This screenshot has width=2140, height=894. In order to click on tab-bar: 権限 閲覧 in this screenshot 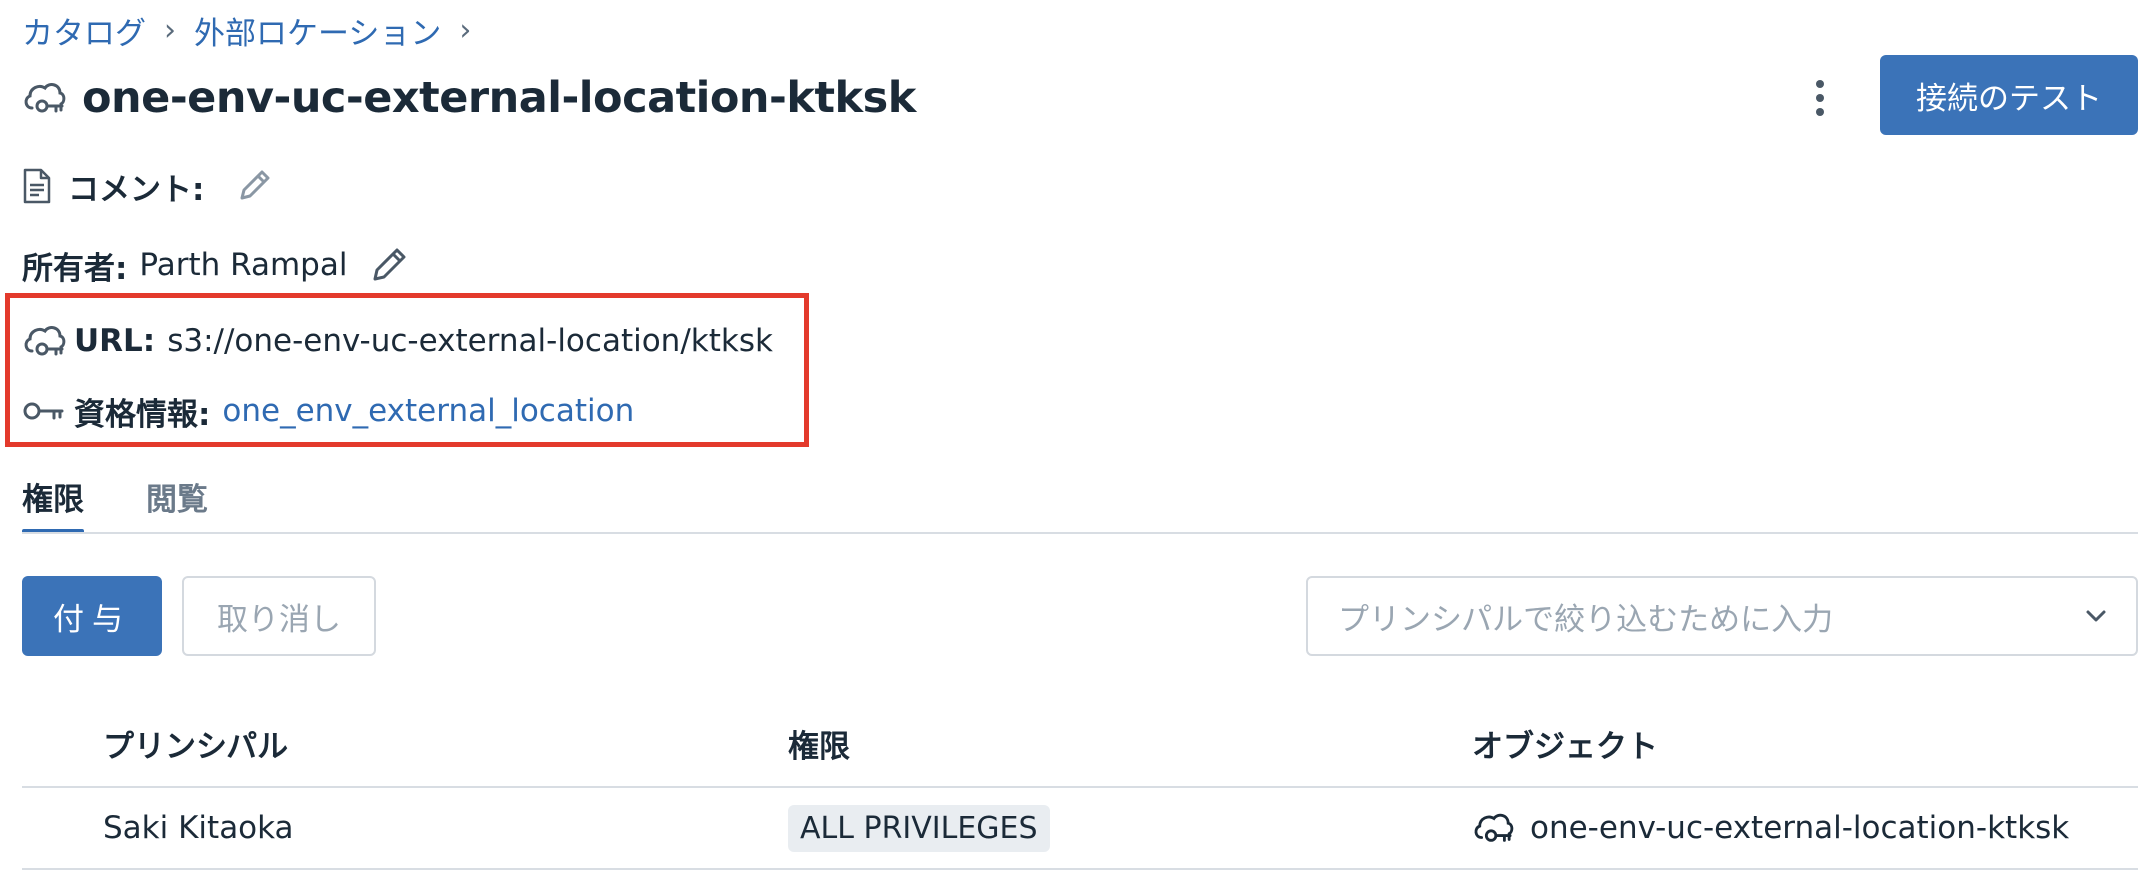, I will do `click(146, 502)`.